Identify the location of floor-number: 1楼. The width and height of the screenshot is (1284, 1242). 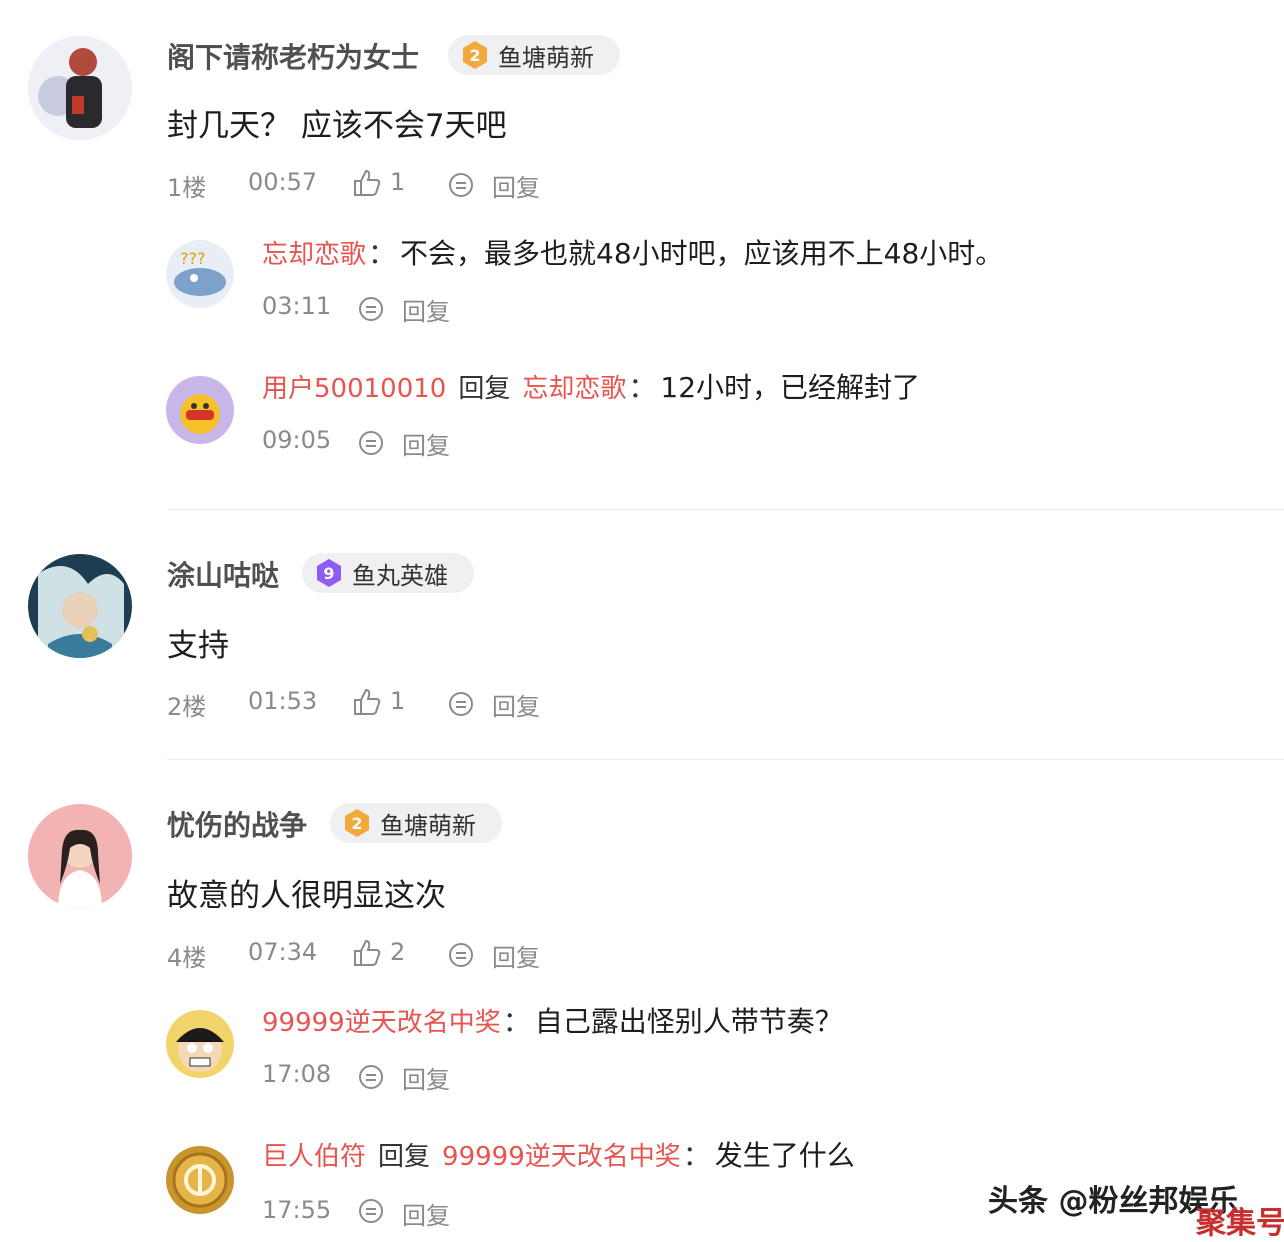
(187, 188).